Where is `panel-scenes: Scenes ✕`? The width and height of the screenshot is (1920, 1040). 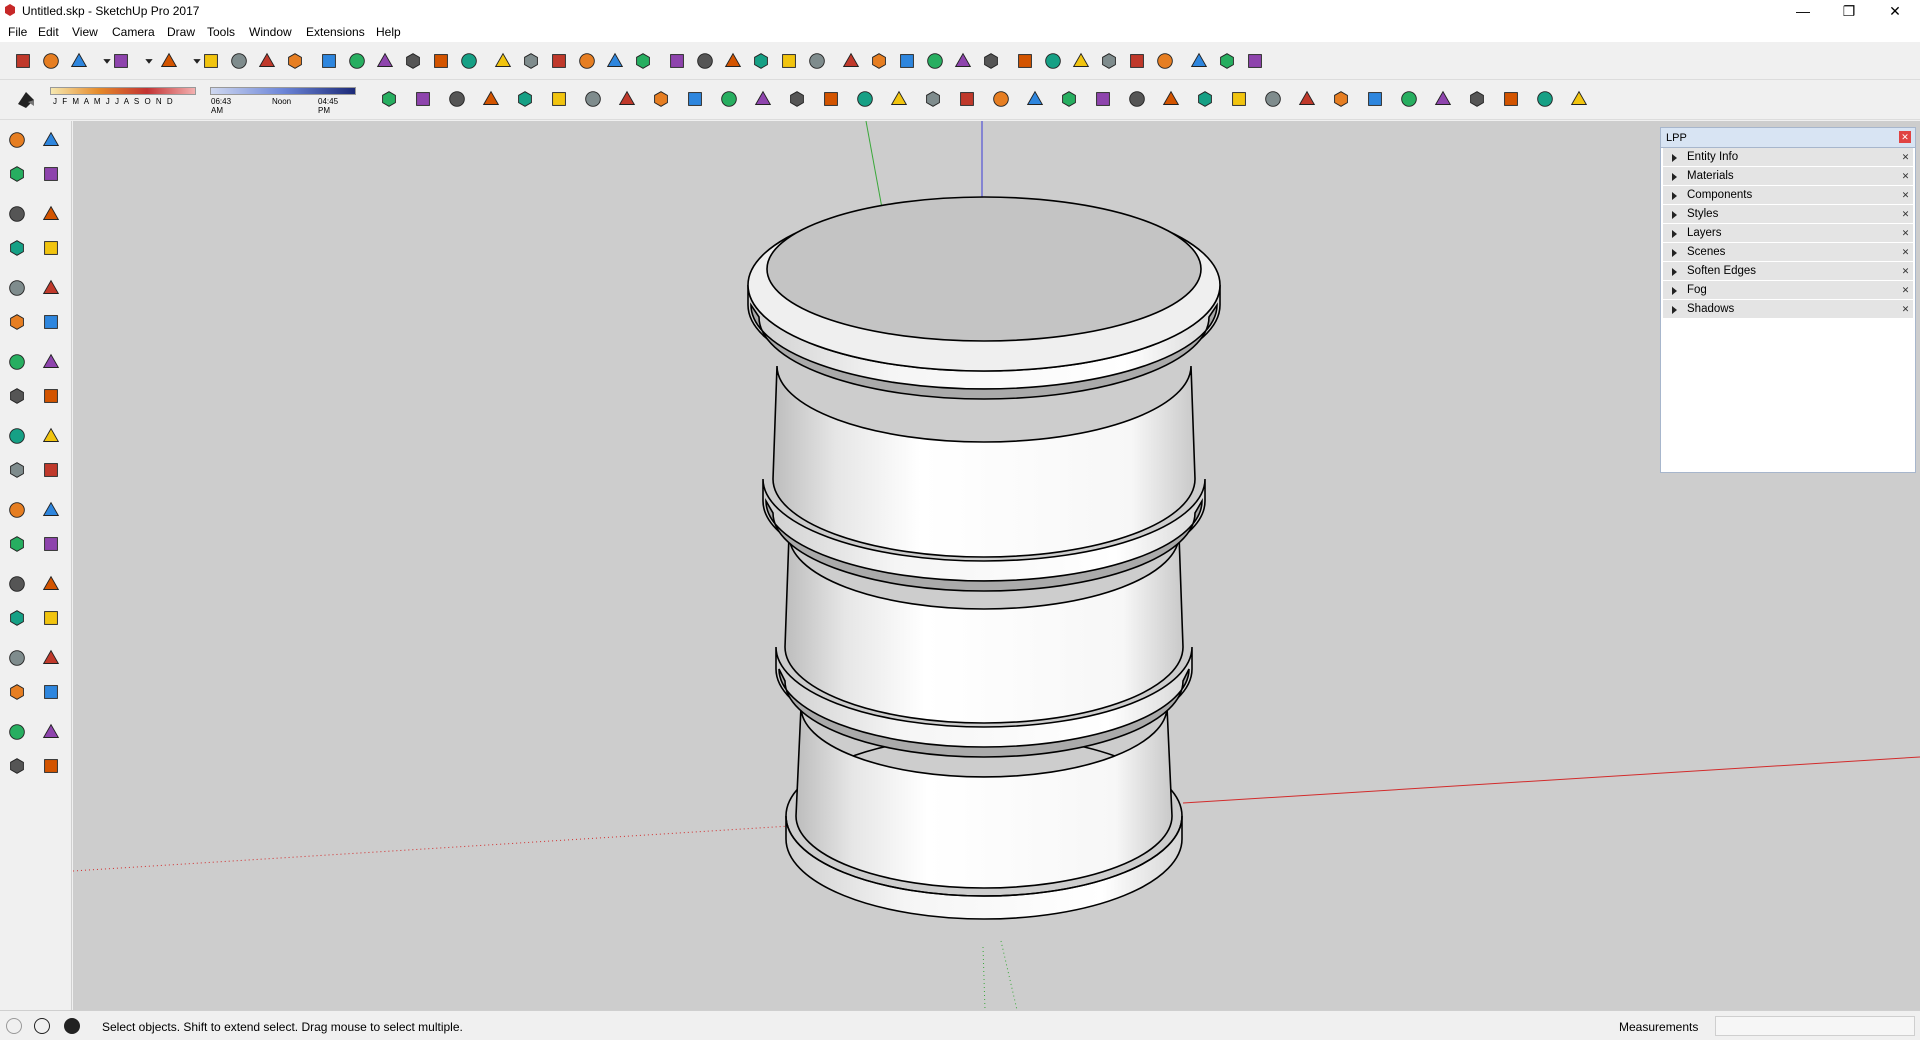
panel-scenes: Scenes ✕ is located at coordinates (1788, 252).